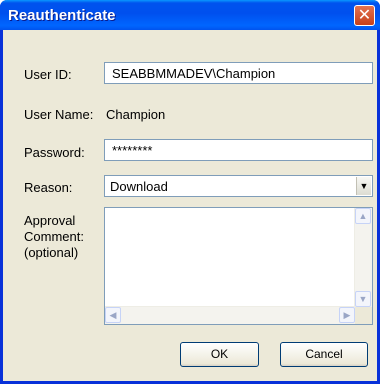 The image size is (380, 384). Describe the element at coordinates (190, 15) in the screenshot. I see `title-bar: Reauthenticate ✕` at that location.